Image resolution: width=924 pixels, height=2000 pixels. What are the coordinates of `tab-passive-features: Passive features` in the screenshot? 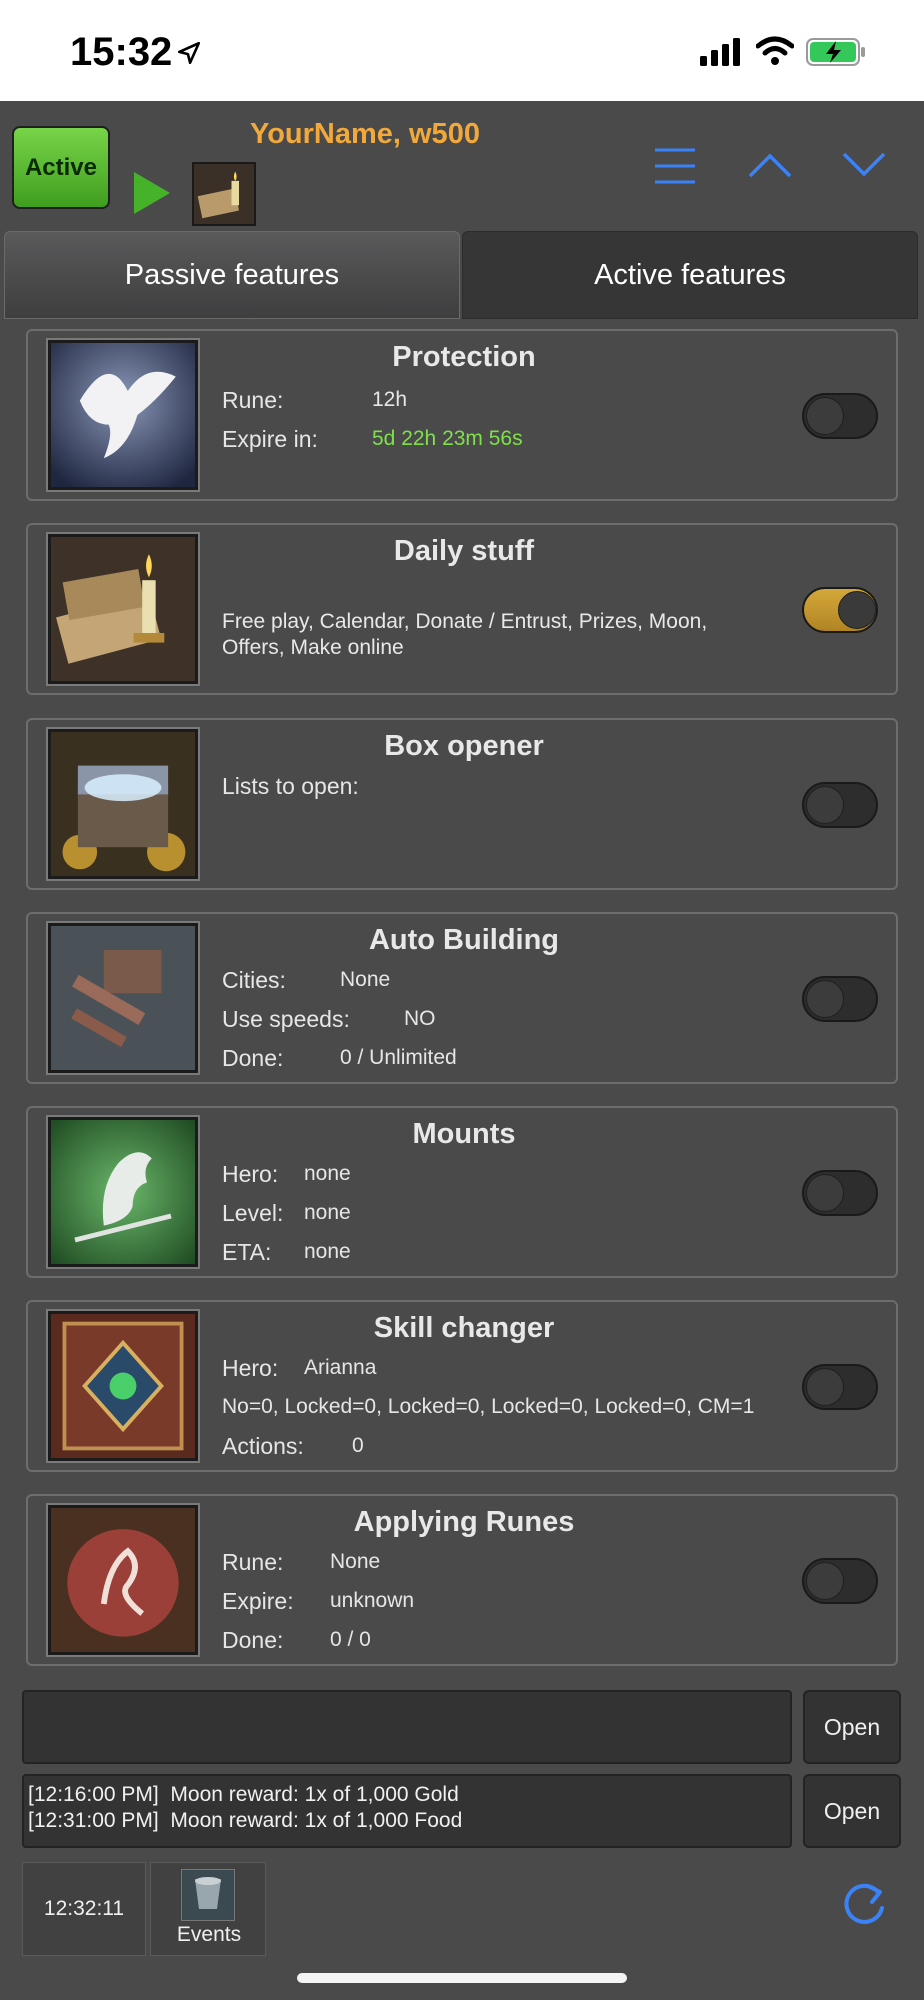 It's located at (232, 275).